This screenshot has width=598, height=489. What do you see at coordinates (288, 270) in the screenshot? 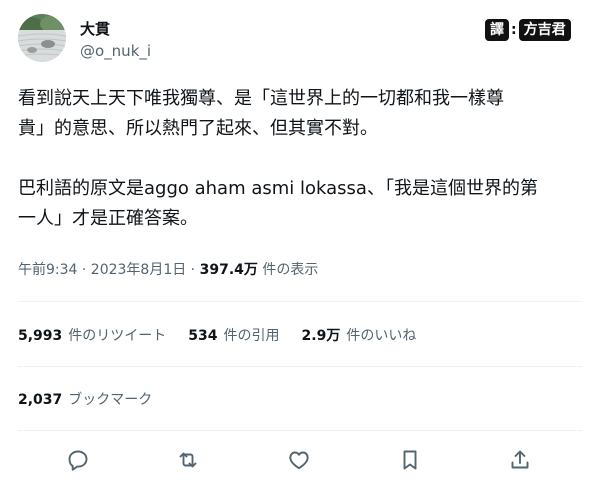
I see `views-label: 件の表示` at bounding box center [288, 270].